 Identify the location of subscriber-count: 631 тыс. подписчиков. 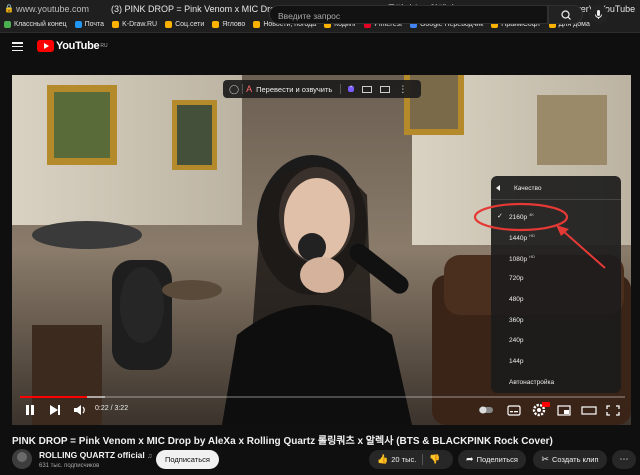
(69, 466).